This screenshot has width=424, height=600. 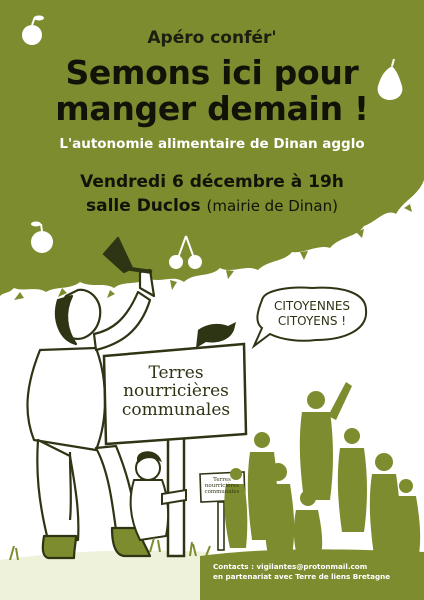 I want to click on venue-name: salle Duclos, so click(x=143, y=206).